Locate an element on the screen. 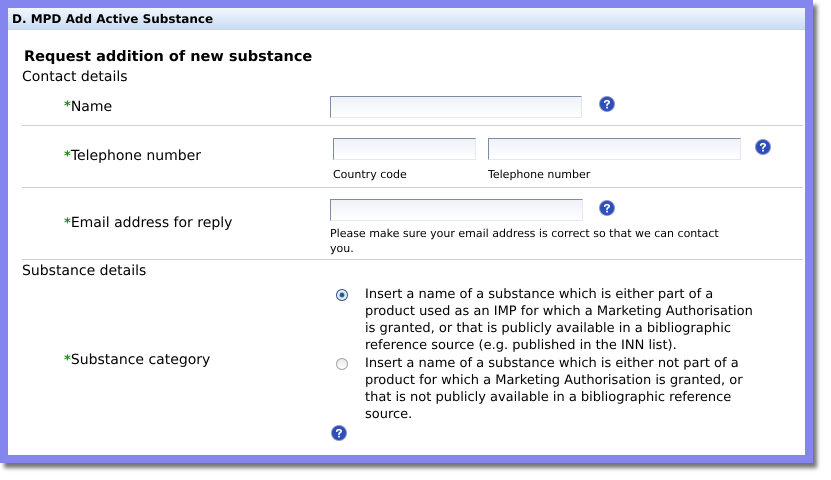  radio-option-label: Insert a name of a substance which is either not part of a product for which a Marketing Authorisation is granted, or that is not publicly available in a bibliographic reference source. is located at coordinates (554, 389).